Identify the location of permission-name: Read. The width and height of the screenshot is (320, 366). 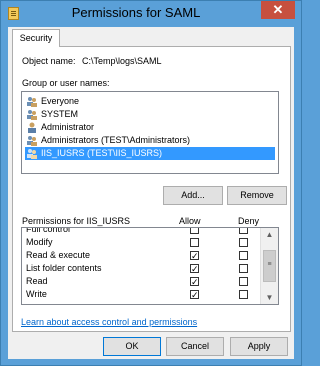
(37, 281).